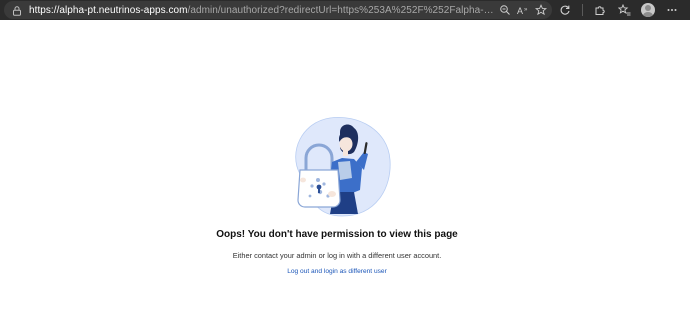 The height and width of the screenshot is (326, 690). I want to click on unauthorized-illustration, so click(340, 166).